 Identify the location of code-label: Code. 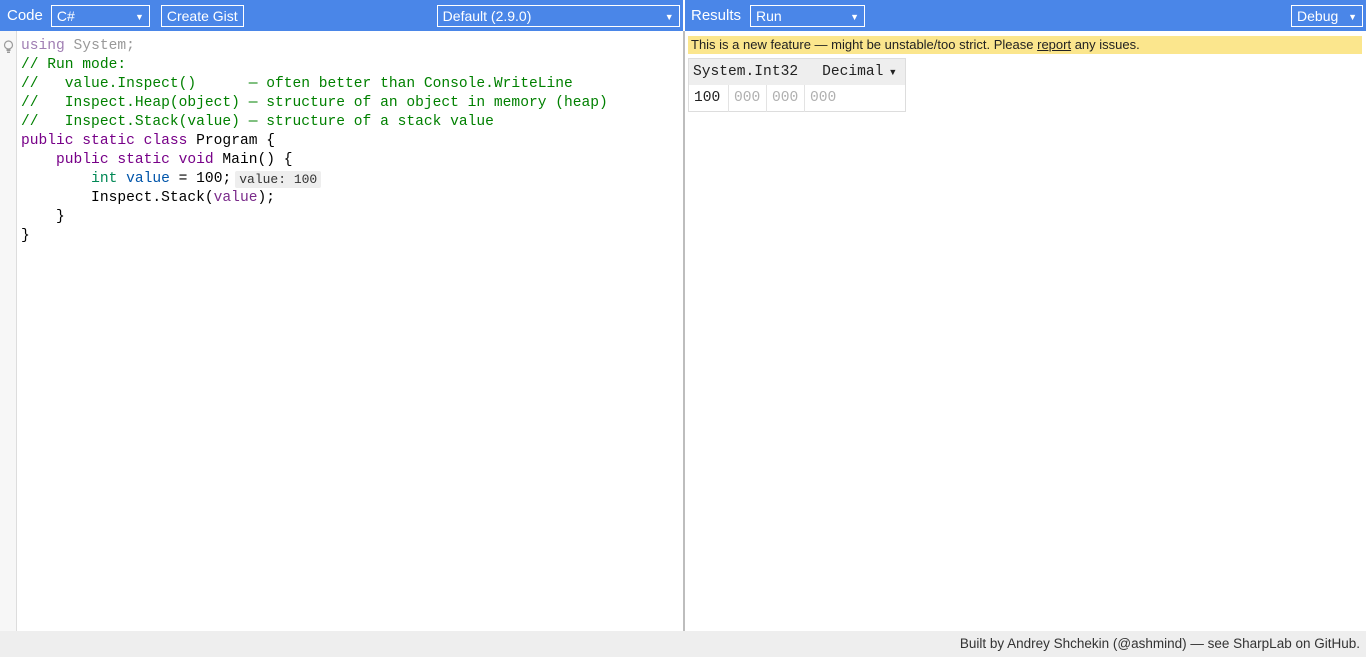
(25, 15).